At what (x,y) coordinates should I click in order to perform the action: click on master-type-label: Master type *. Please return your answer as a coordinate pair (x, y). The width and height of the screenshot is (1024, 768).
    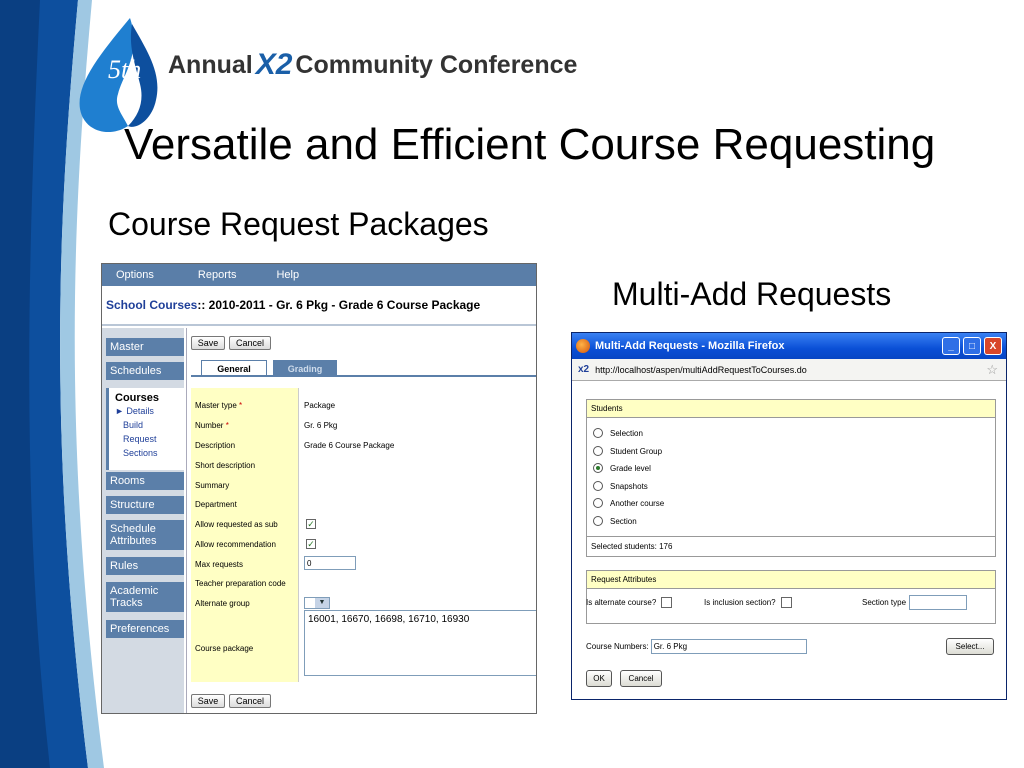
    Looking at the image, I should click on (218, 405).